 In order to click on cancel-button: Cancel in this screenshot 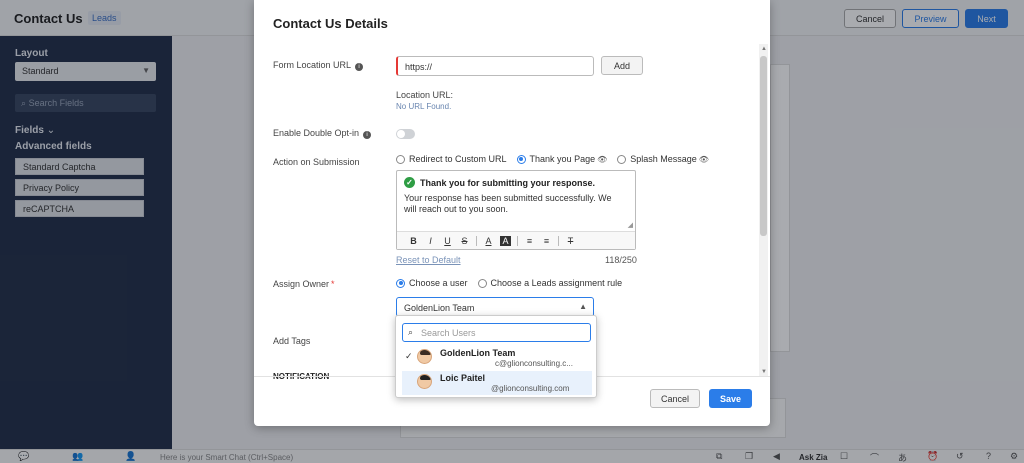, I will do `click(675, 398)`.